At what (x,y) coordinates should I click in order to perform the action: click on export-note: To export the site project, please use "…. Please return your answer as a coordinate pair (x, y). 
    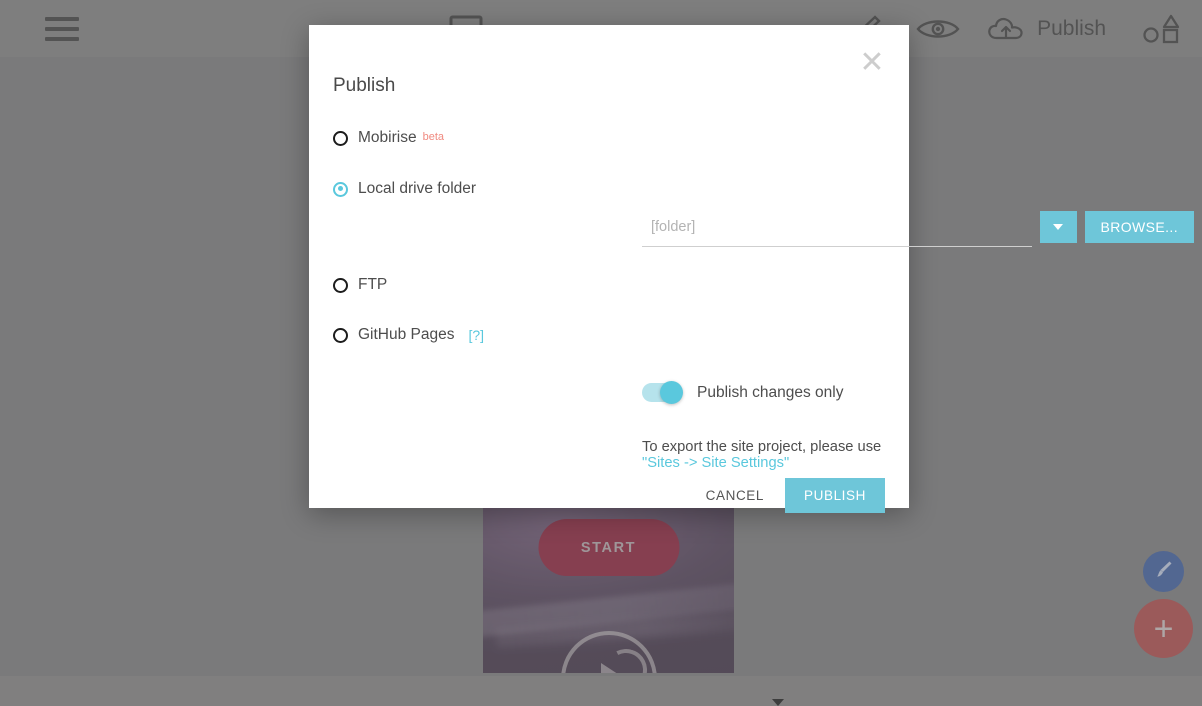
    Looking at the image, I should click on (775, 455).